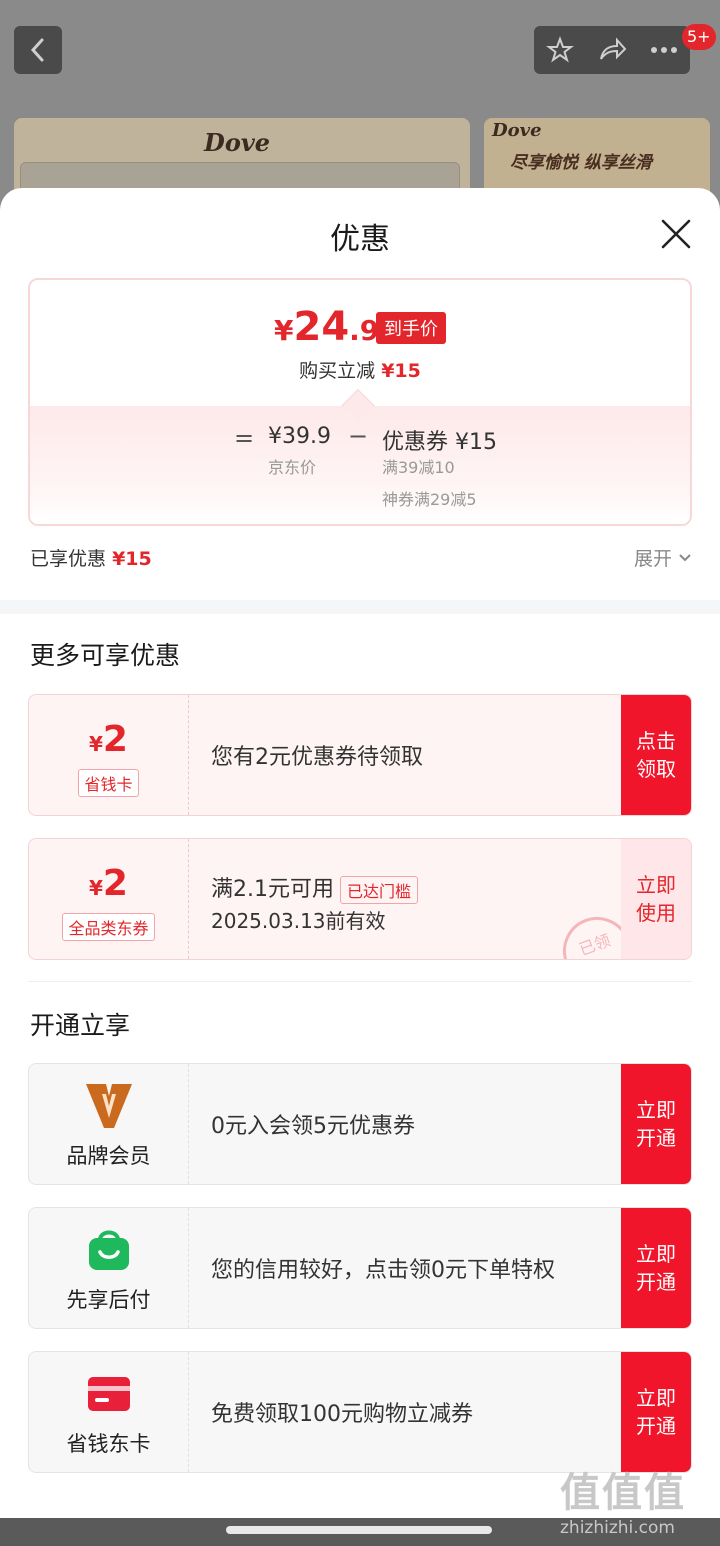 The height and width of the screenshot is (1546, 720). What do you see at coordinates (358, 436) in the screenshot?
I see `minus-sign: −` at bounding box center [358, 436].